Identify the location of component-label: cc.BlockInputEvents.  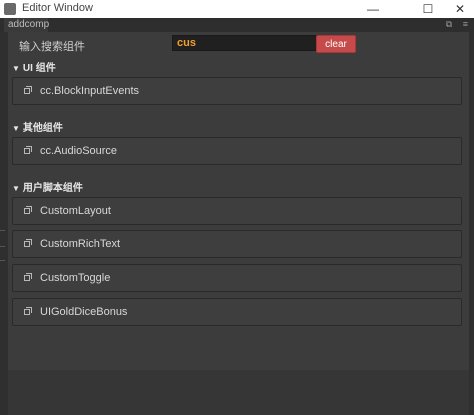
(90, 91).